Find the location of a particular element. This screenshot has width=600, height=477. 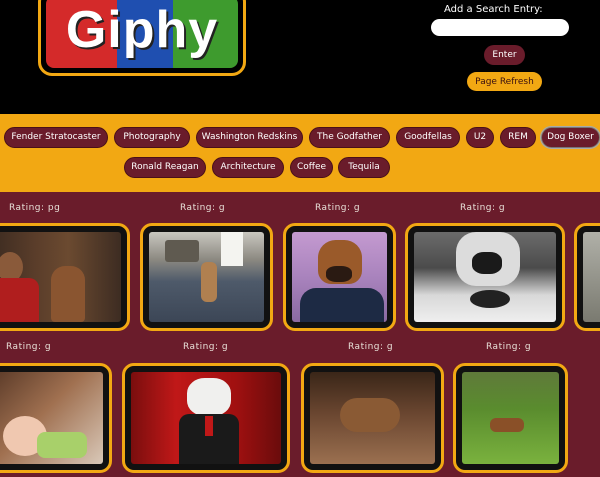

gif-boxer-living-room is located at coordinates (206, 277).